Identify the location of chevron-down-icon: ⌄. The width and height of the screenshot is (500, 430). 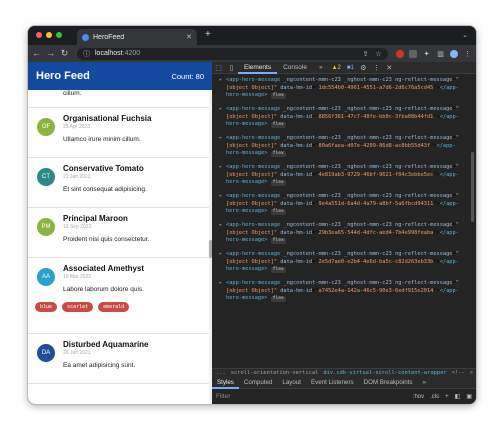
(465, 35).